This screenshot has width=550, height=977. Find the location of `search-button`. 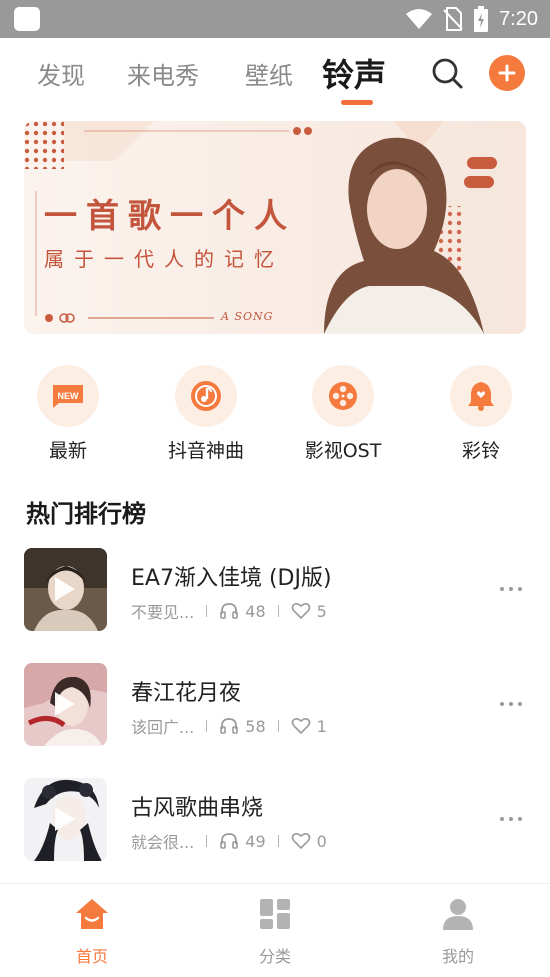

search-button is located at coordinates (447, 73).